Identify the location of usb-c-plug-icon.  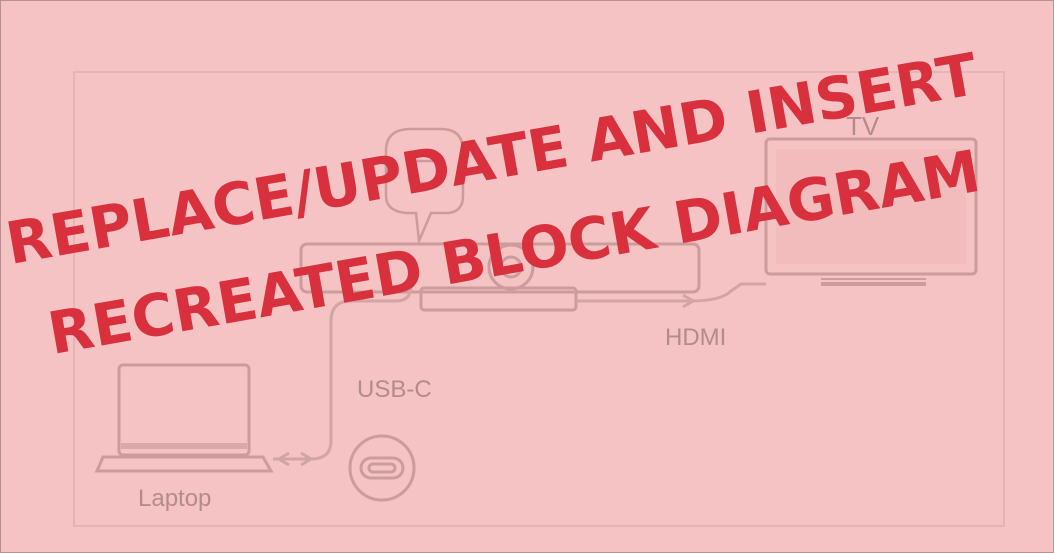
(382, 468).